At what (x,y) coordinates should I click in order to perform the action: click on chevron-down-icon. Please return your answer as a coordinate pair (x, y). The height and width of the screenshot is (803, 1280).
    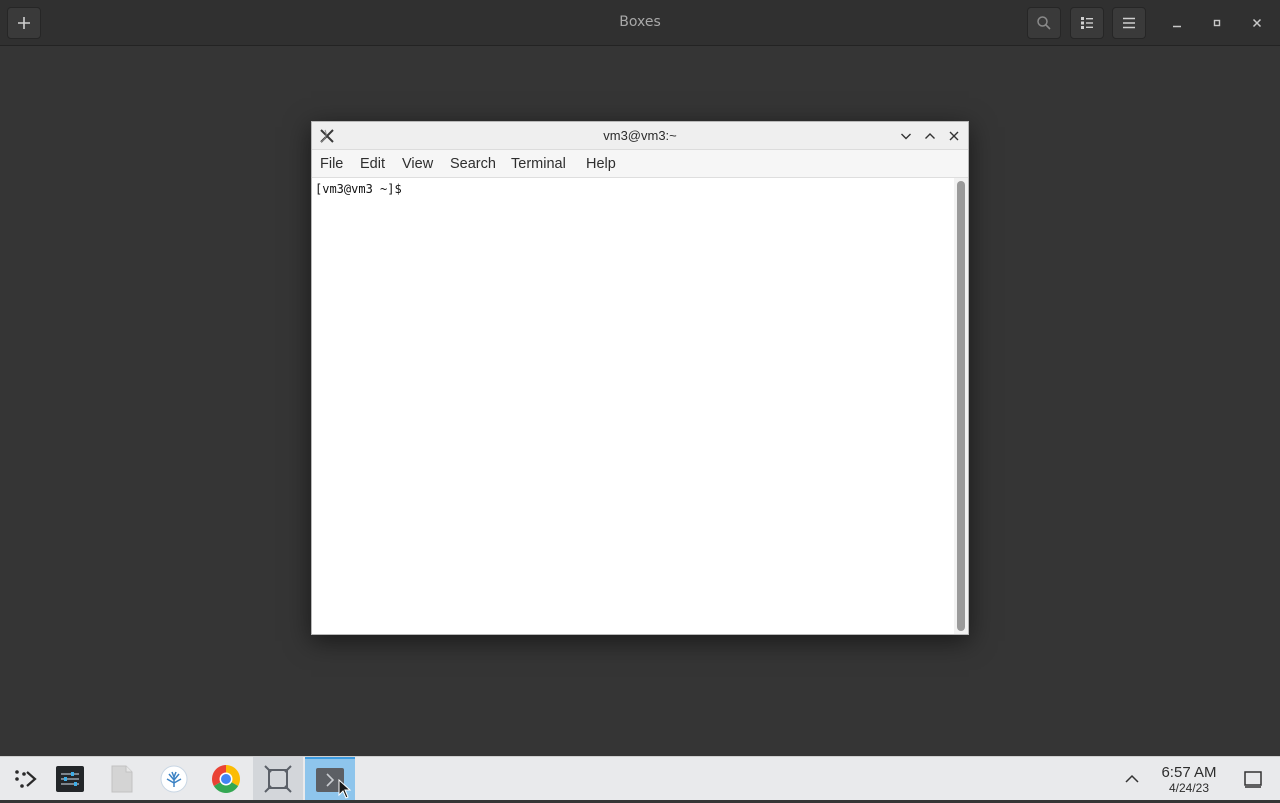
    Looking at the image, I should click on (906, 136).